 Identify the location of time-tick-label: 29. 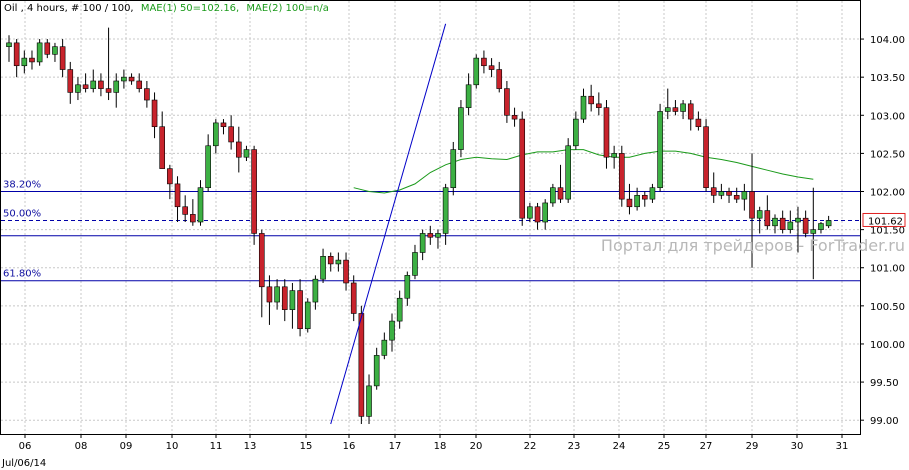
(752, 446).